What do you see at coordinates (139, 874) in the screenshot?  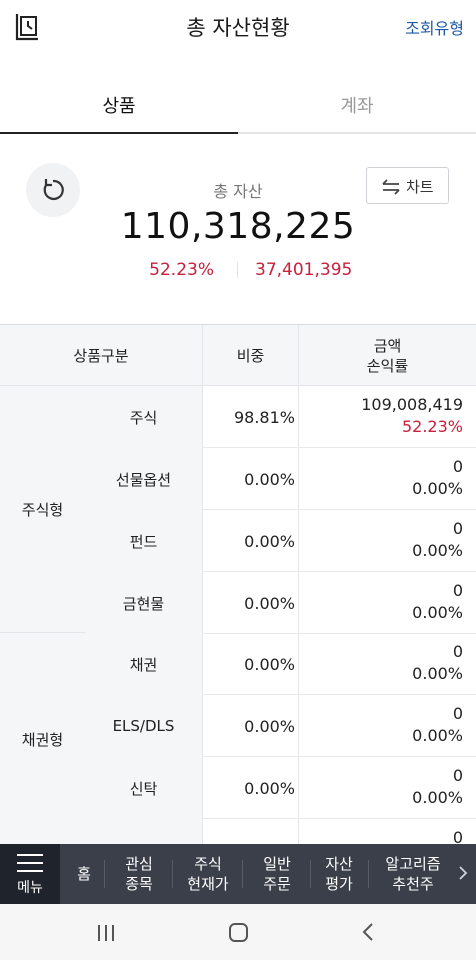 I see `nav-watchlist: 관심 종목` at bounding box center [139, 874].